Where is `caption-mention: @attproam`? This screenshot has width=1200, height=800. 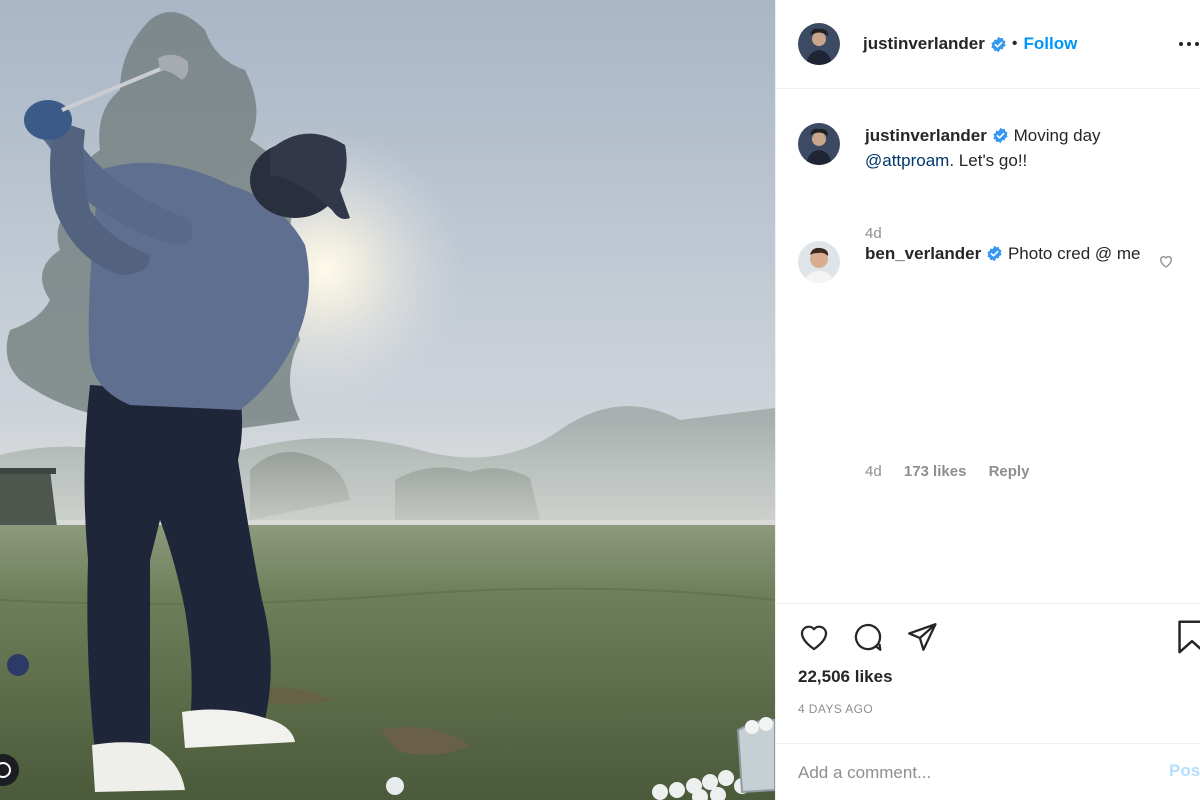 caption-mention: @attproam is located at coordinates (907, 160).